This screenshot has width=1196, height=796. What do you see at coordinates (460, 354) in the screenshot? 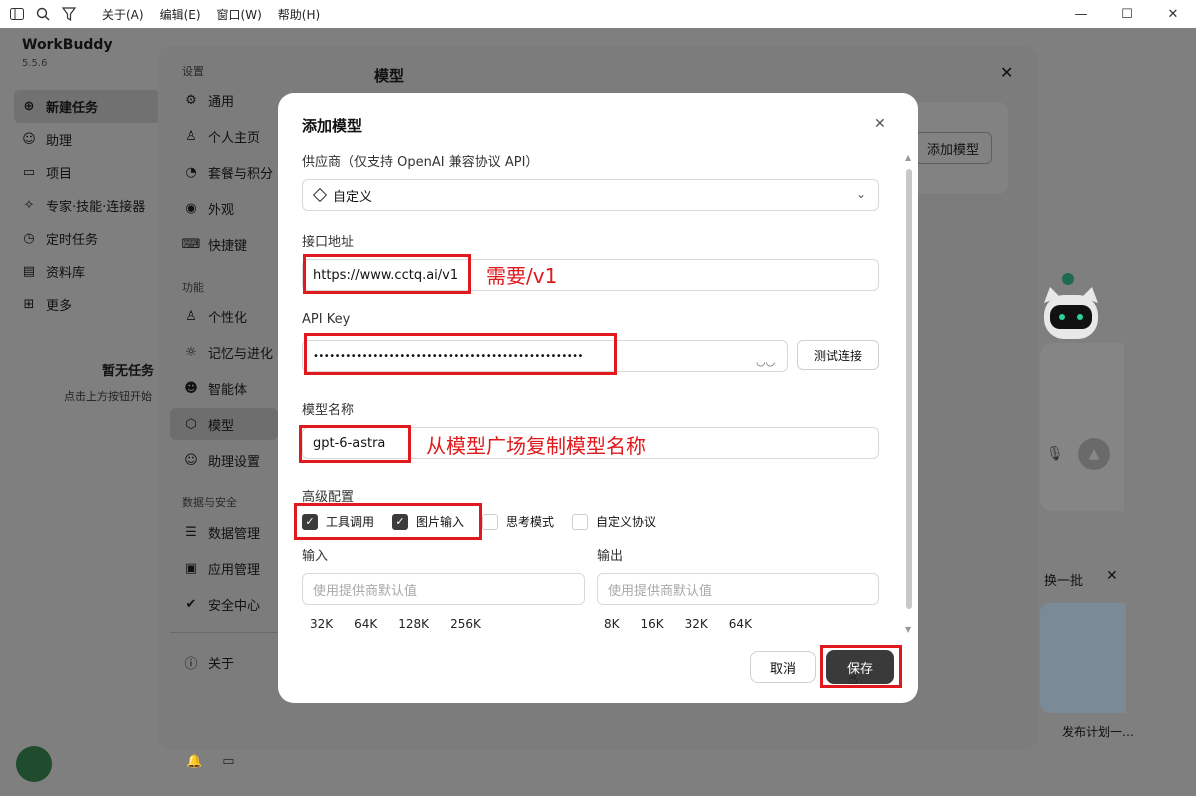
I see `annotation-box-apikey` at bounding box center [460, 354].